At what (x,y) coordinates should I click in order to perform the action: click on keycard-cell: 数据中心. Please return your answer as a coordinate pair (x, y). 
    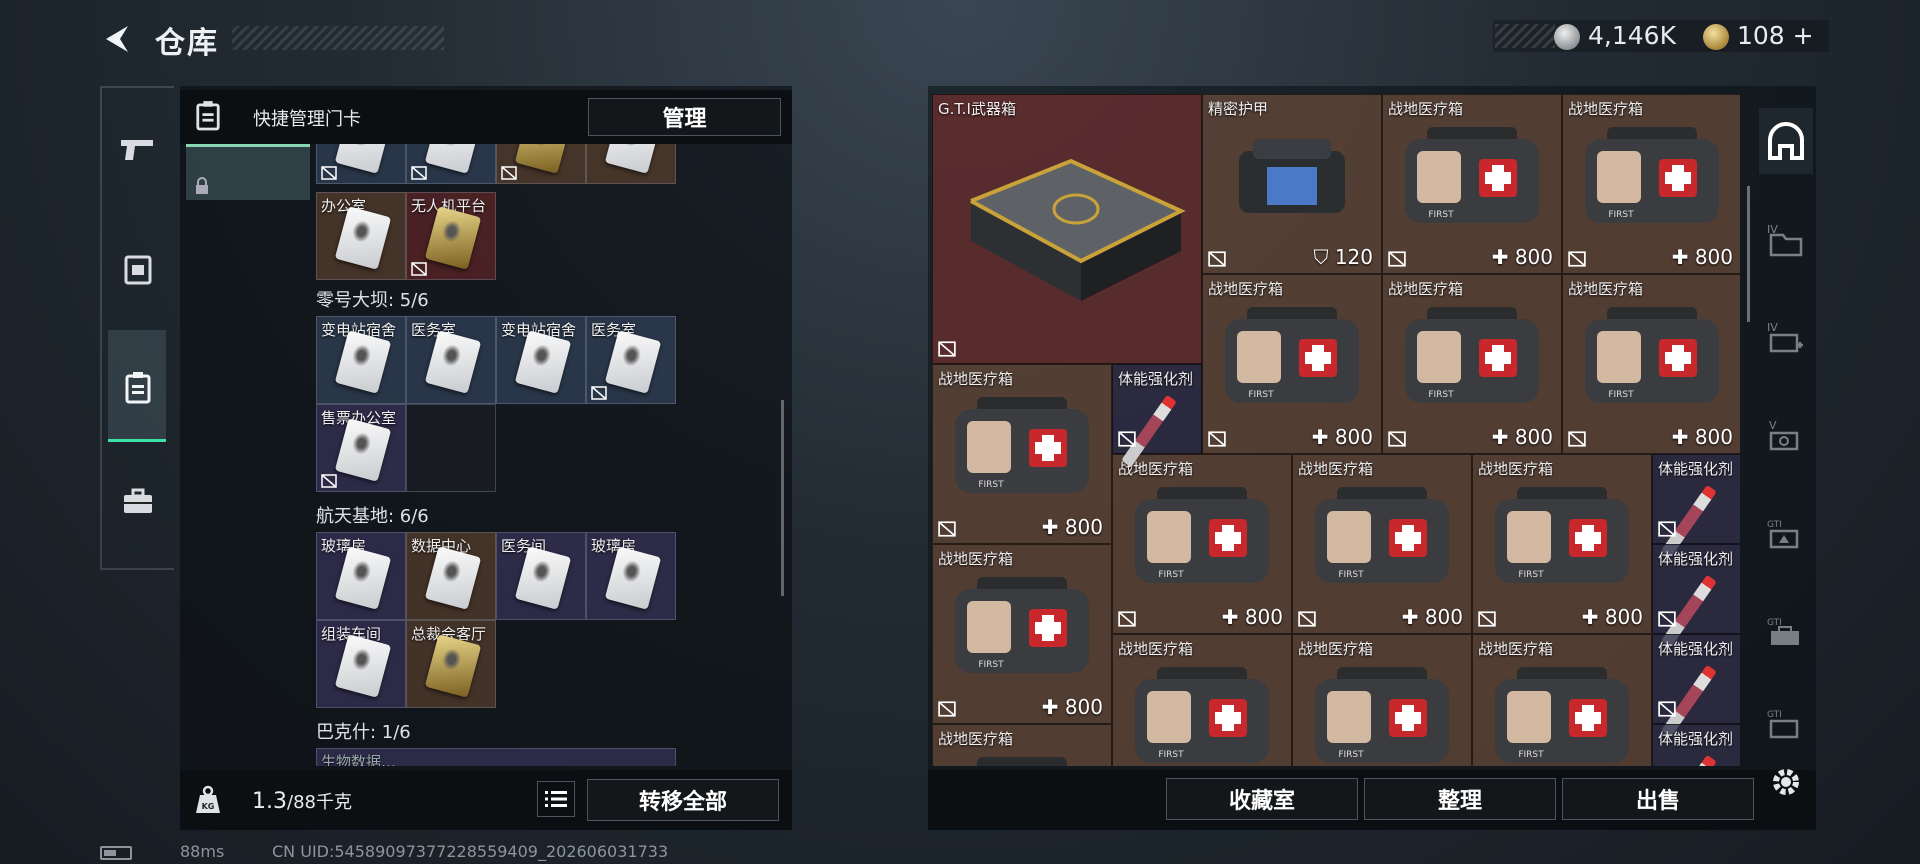
    Looking at the image, I should click on (451, 576).